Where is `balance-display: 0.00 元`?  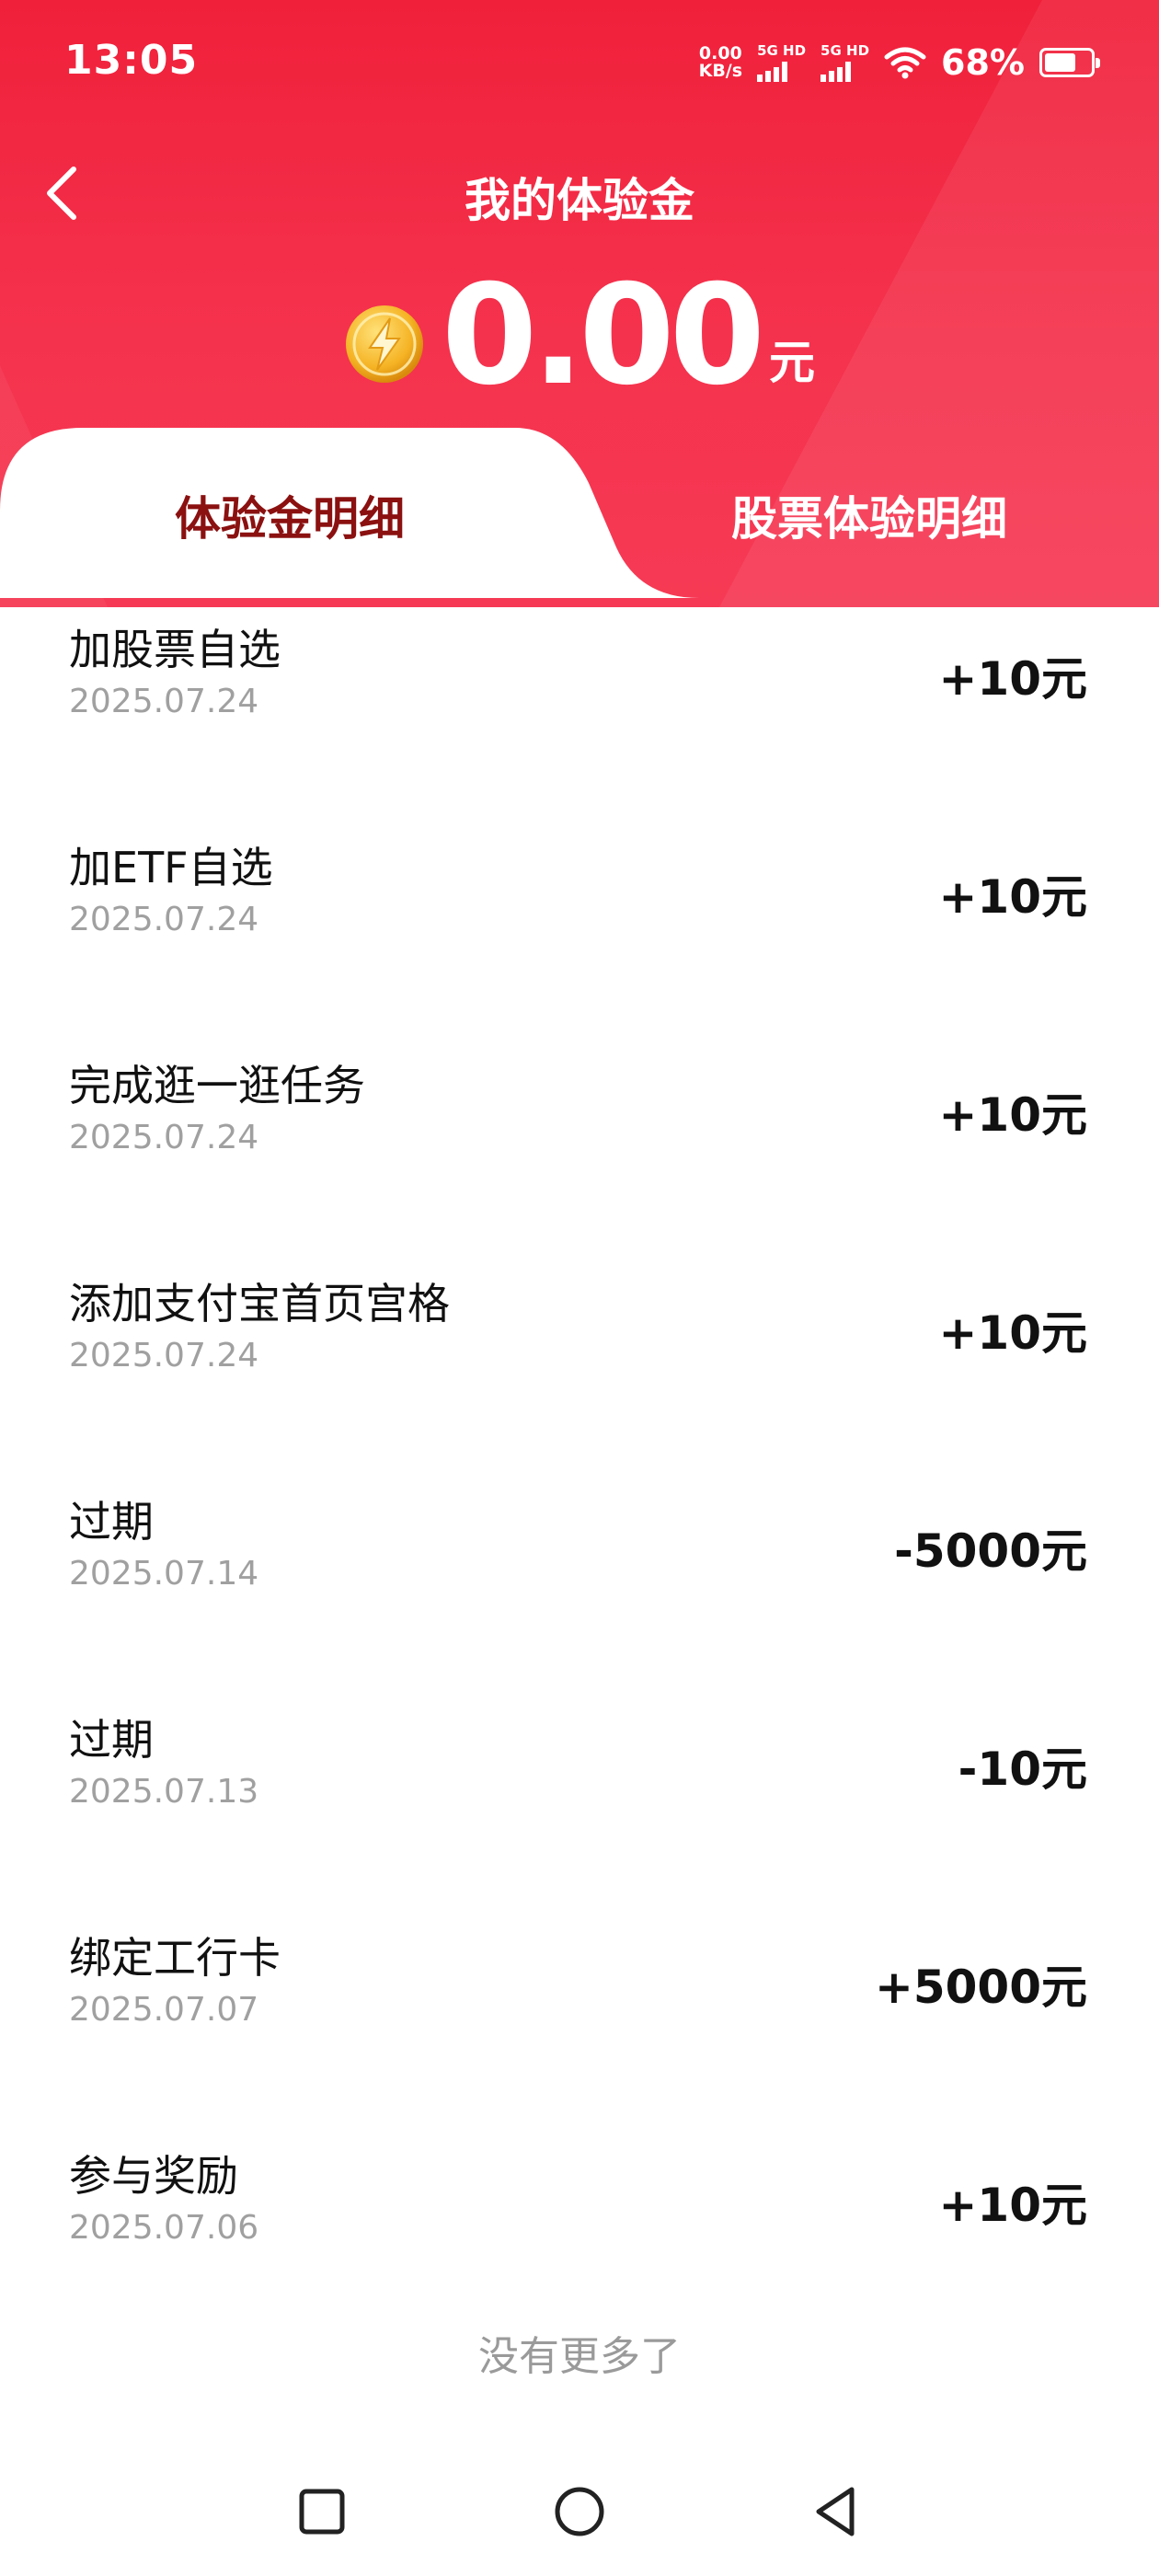
balance-display: 0.00 元 is located at coordinates (579, 331).